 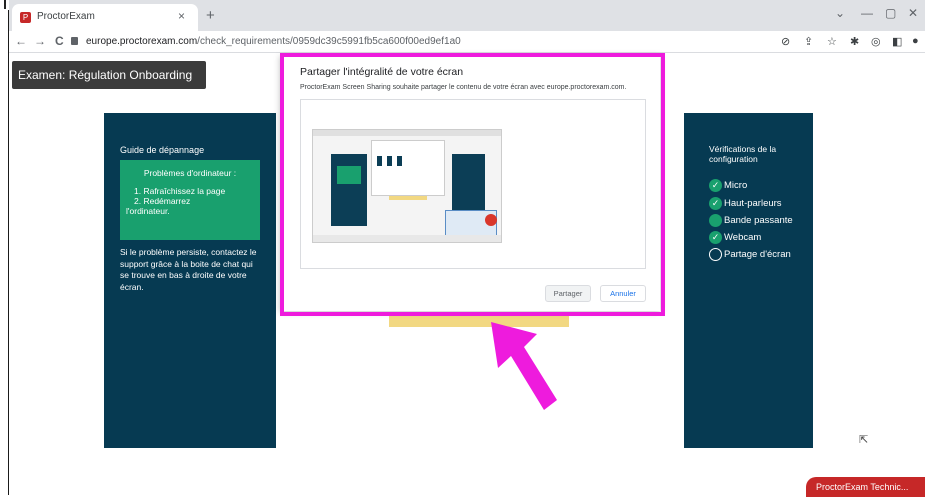 I want to click on thumbnail-red-dot, so click(x=491, y=220).